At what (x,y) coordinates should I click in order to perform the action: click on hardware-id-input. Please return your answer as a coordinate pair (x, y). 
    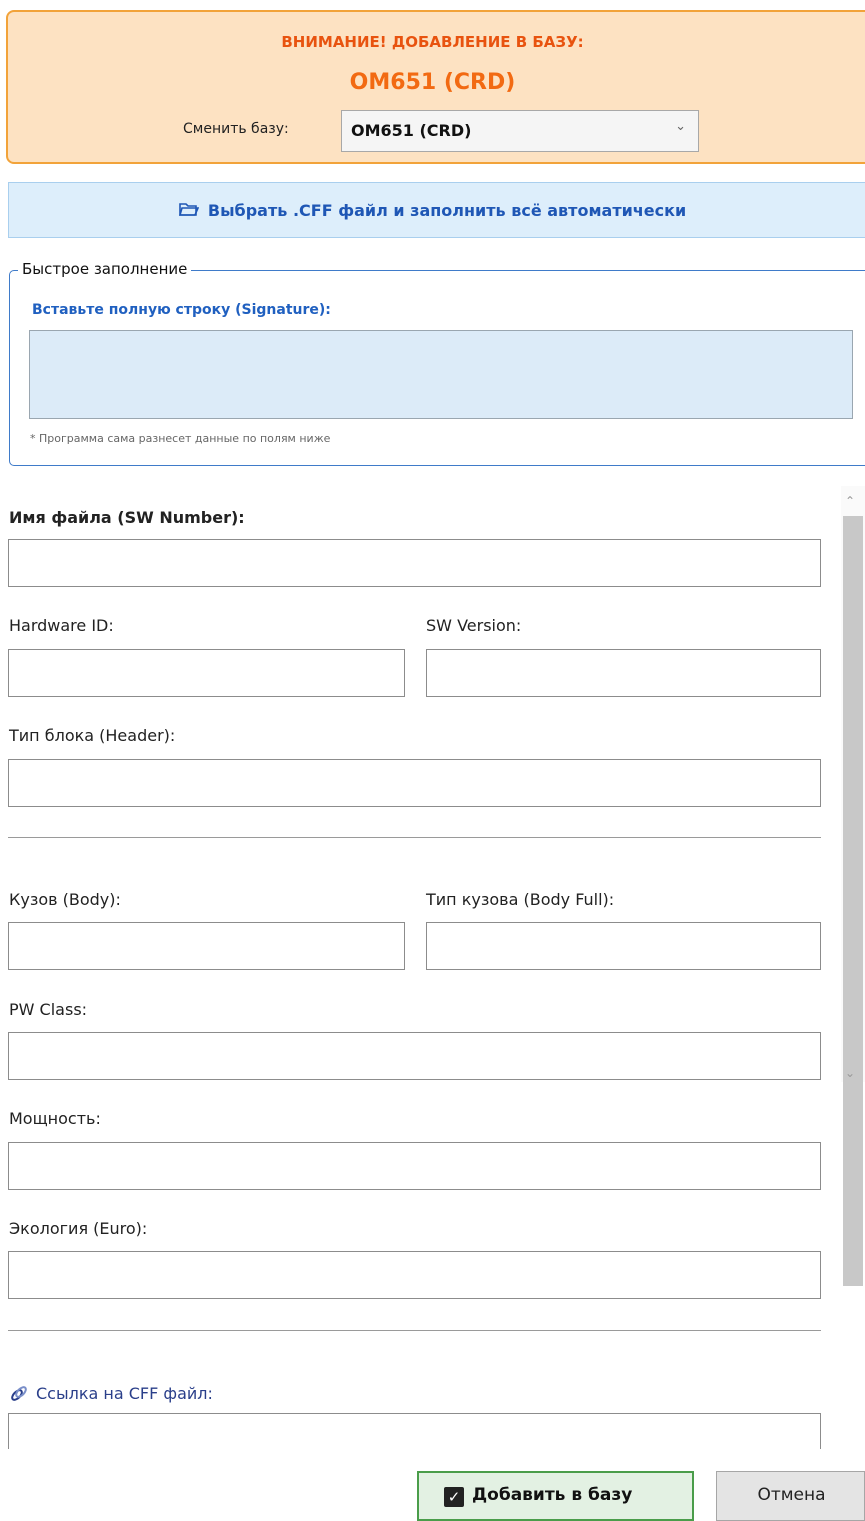
    Looking at the image, I should click on (206, 673).